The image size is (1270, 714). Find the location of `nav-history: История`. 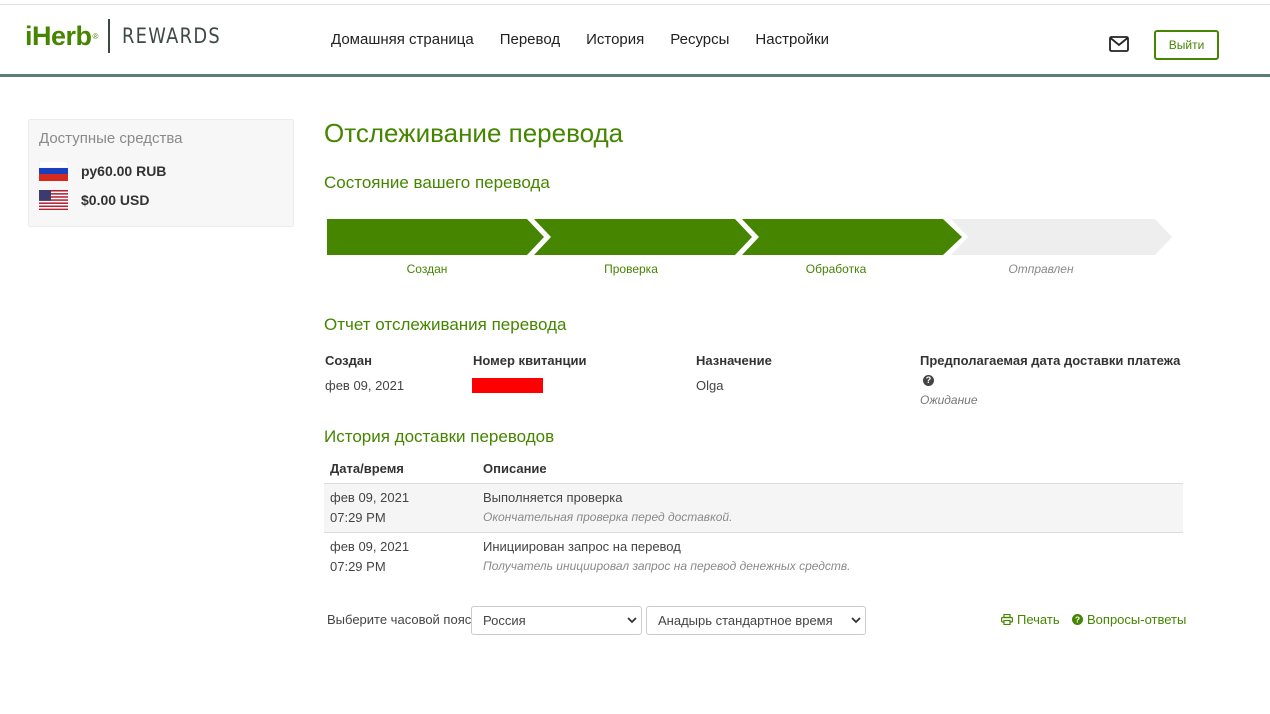

nav-history: История is located at coordinates (615, 40).